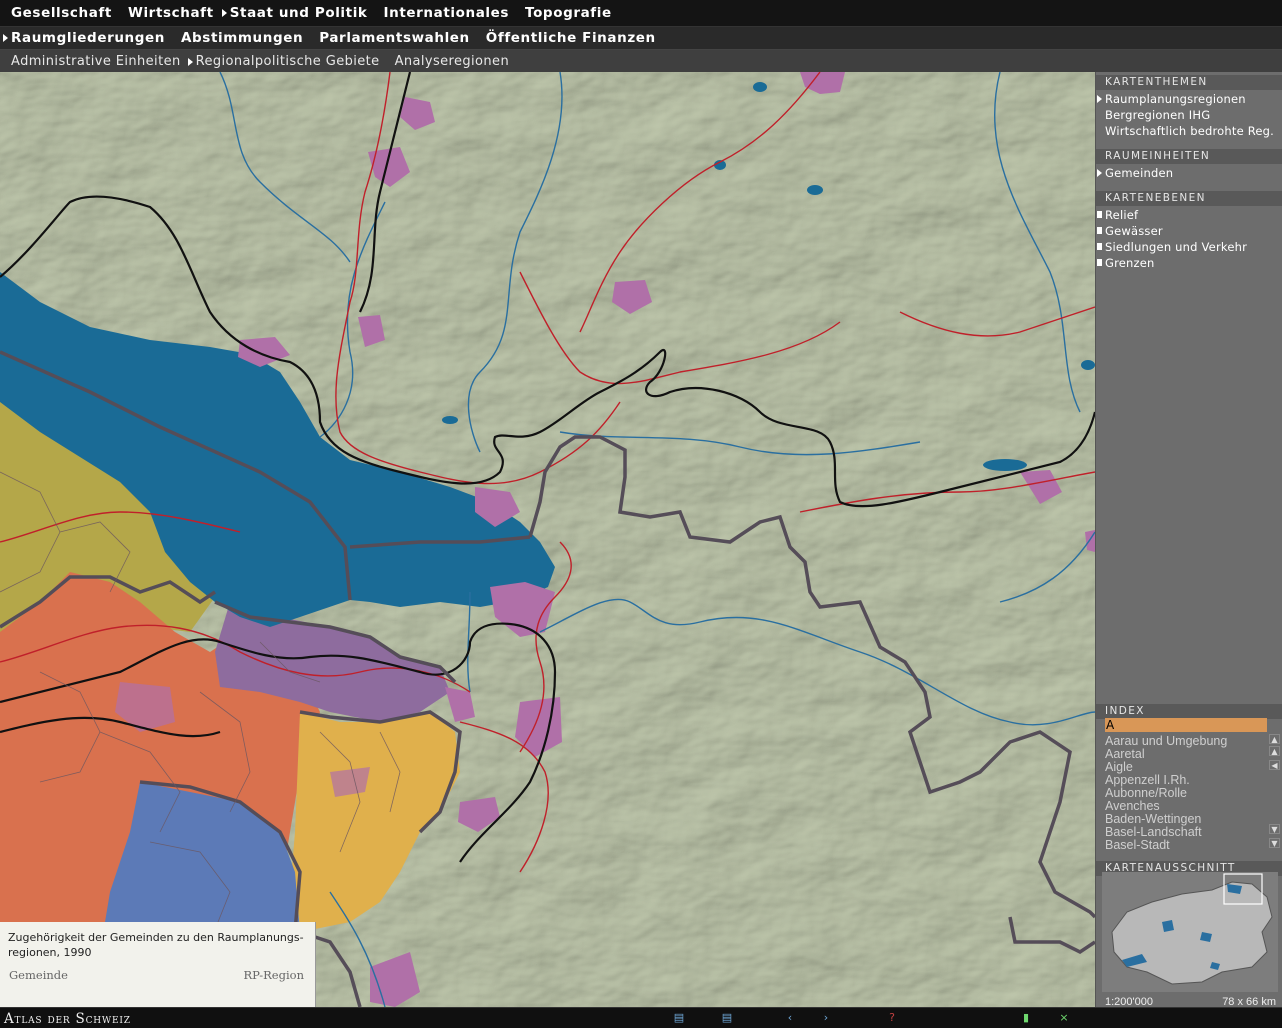 This screenshot has width=1282, height=1028. I want to click on index-item: Basel-Landschaft, so click(1153, 832).